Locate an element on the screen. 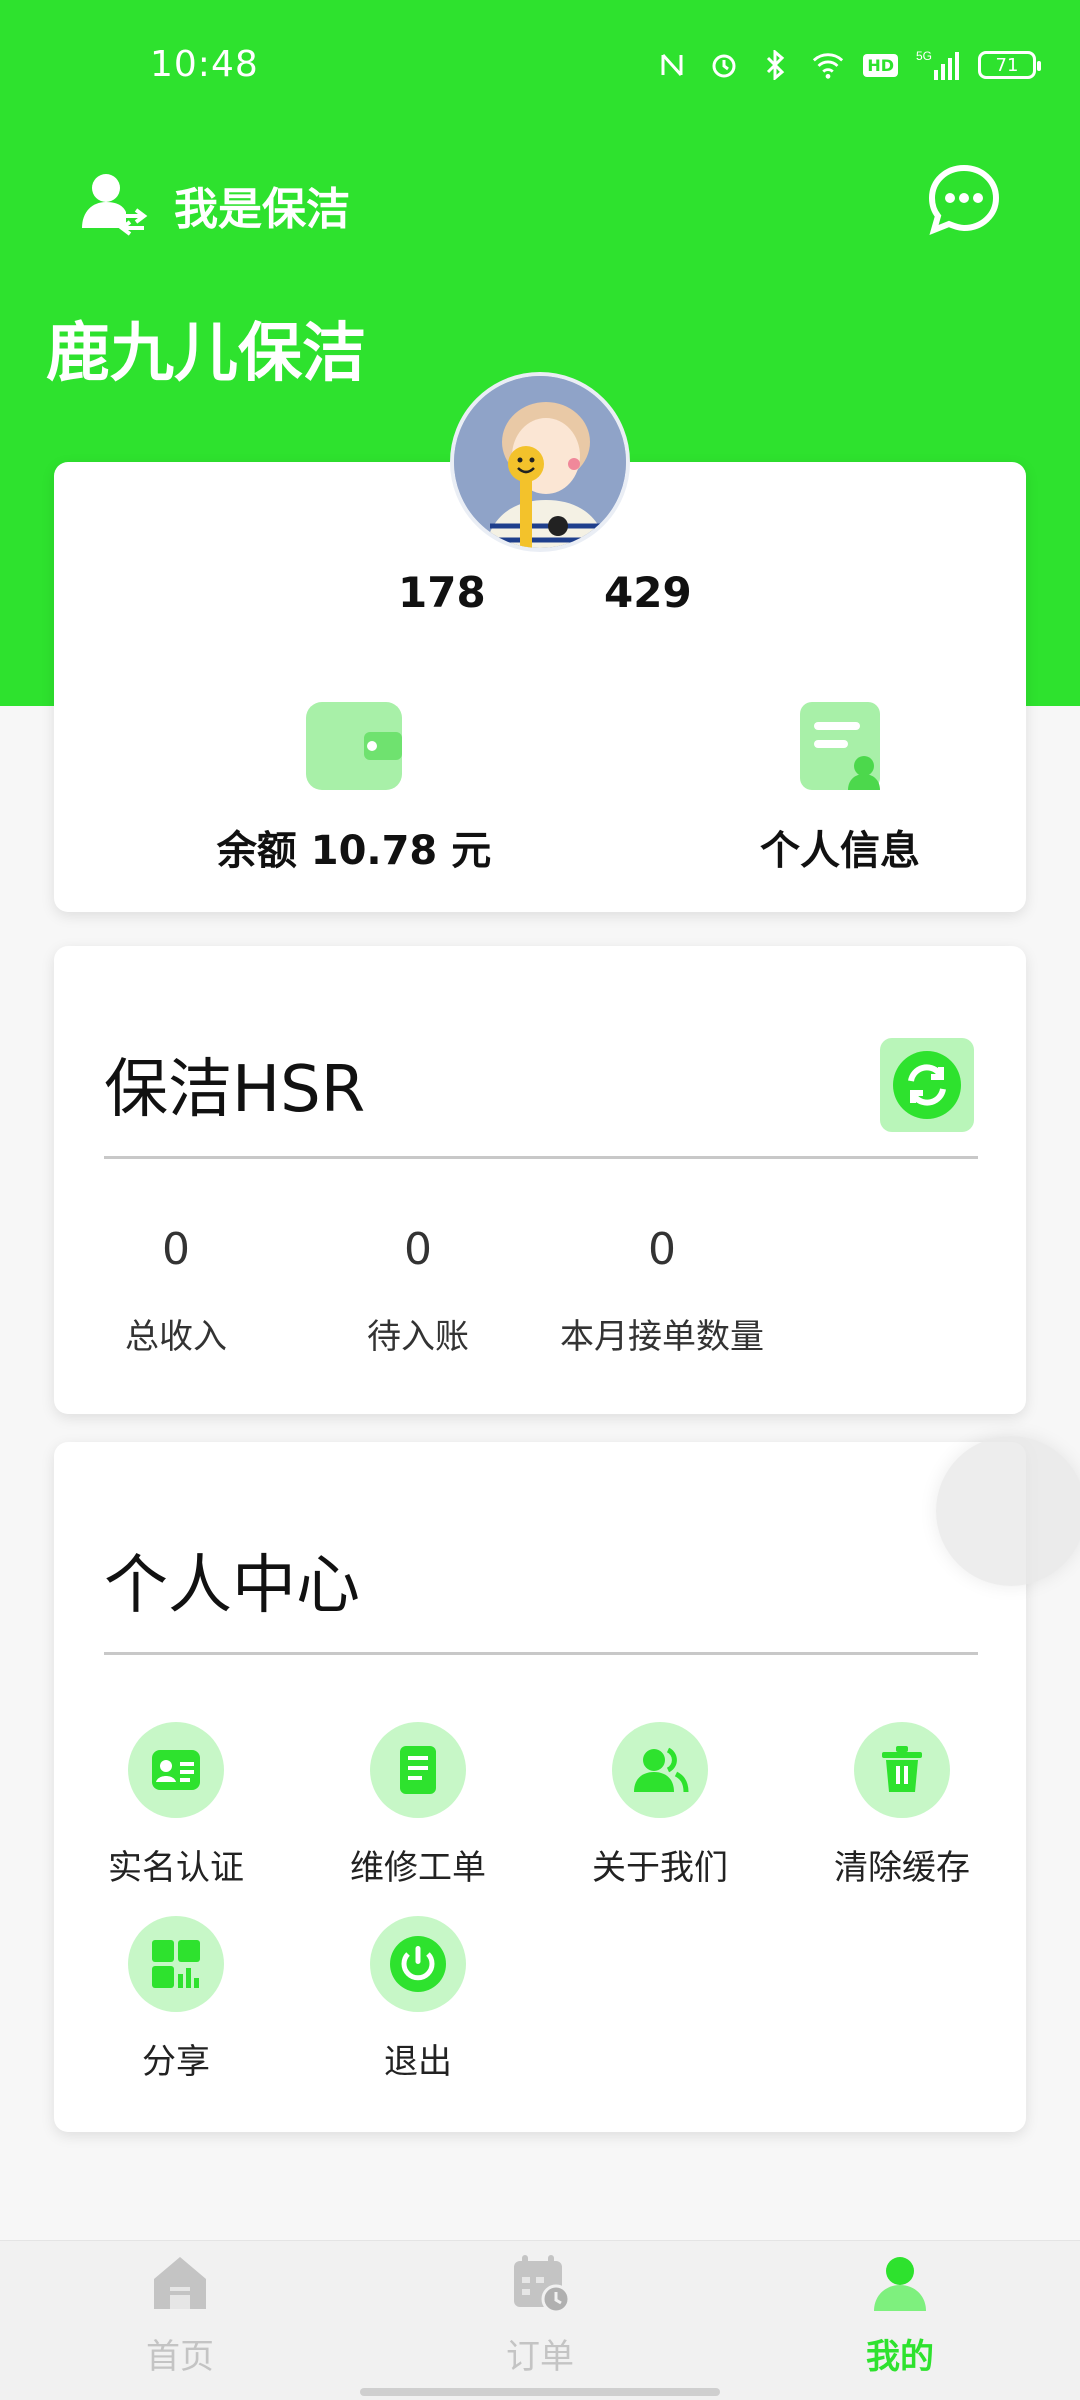  home-indicator is located at coordinates (540, 2392).